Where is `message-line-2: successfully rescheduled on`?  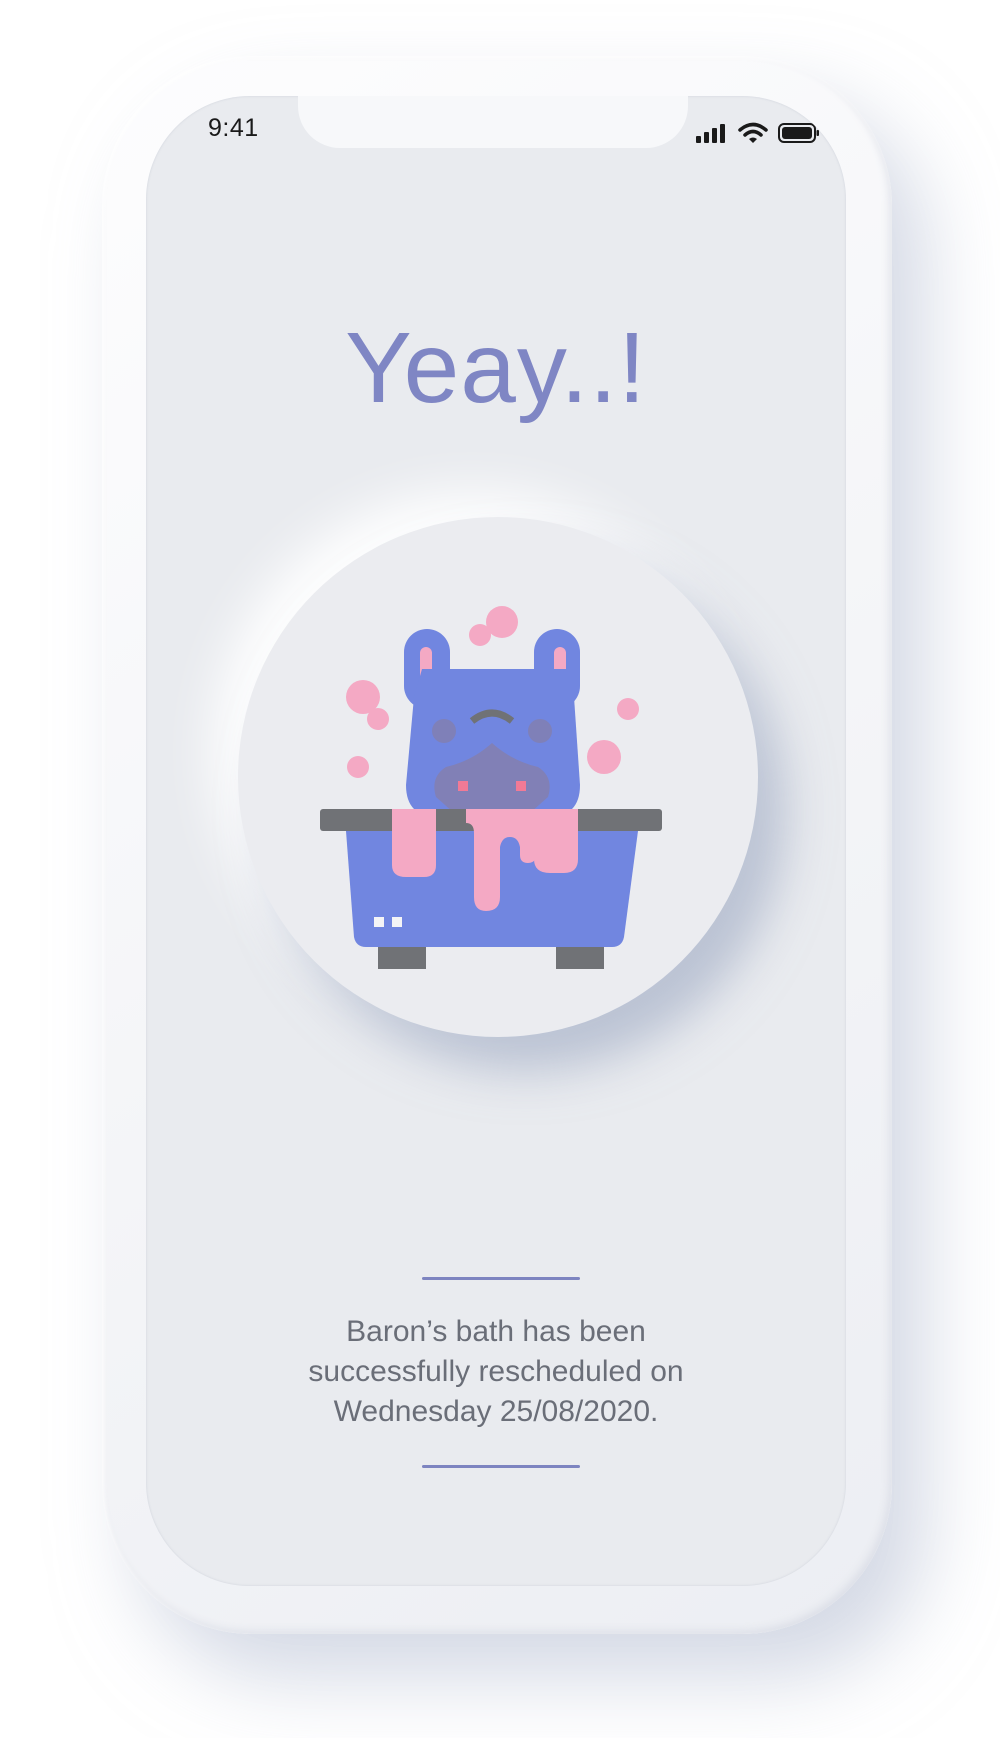
message-line-2: successfully rescheduled on is located at coordinates (496, 1371).